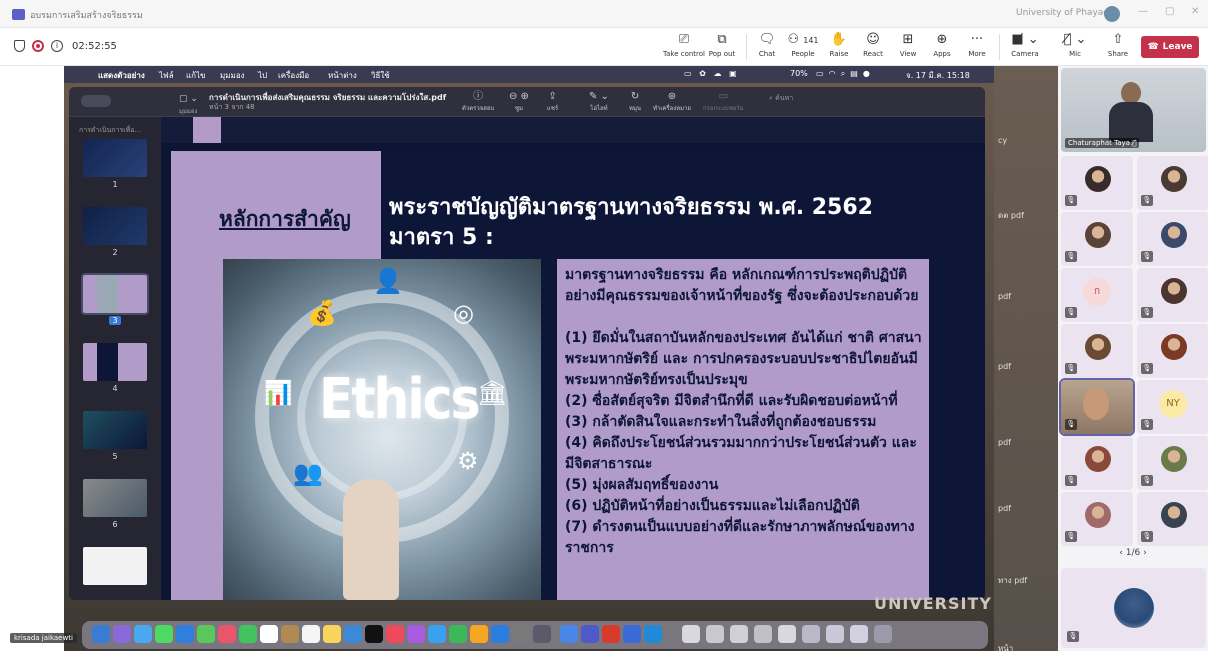  I want to click on messages-icon, so click(164, 634).